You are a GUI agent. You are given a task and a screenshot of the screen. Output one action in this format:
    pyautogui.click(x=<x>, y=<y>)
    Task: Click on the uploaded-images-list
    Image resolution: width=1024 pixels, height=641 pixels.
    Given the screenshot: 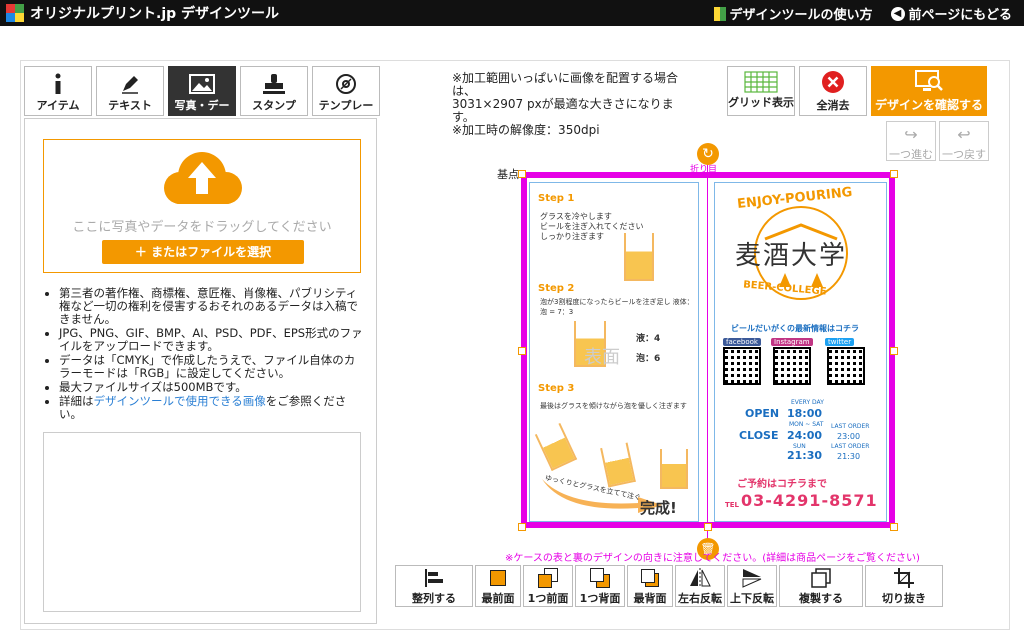 What is the action you would take?
    pyautogui.click(x=202, y=522)
    